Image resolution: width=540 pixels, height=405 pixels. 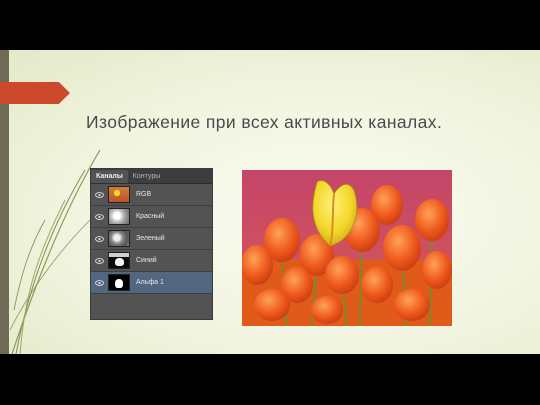 I want to click on channel-label: RGB, so click(x=144, y=194).